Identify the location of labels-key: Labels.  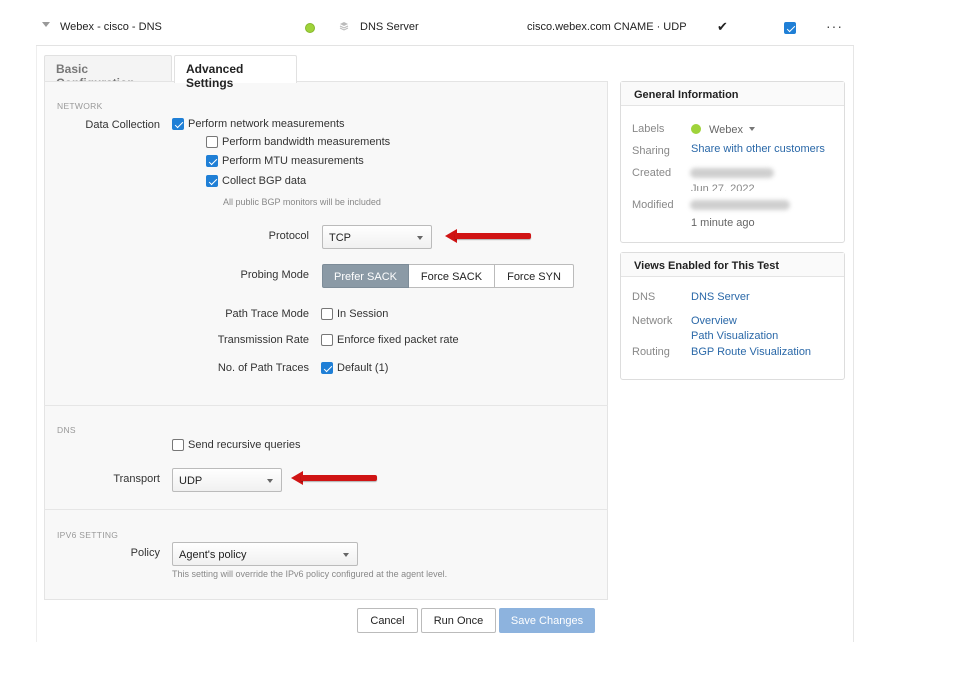
(648, 129).